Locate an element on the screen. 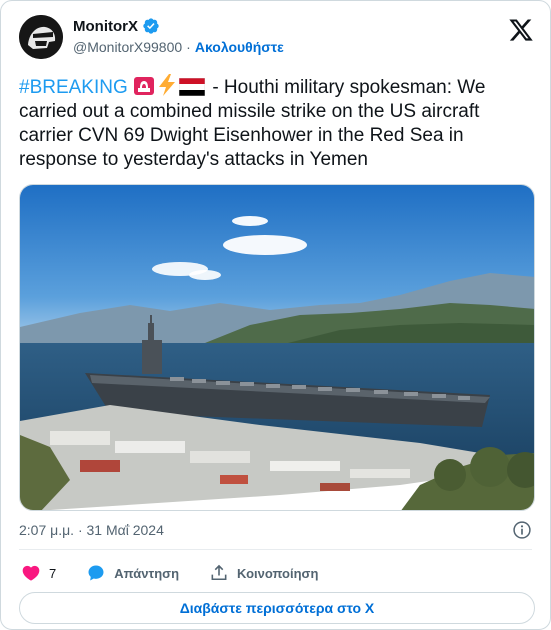 The width and height of the screenshot is (551, 630). action-bar: 7 Απάντηση Κοινοποίηση is located at coordinates (184, 573).